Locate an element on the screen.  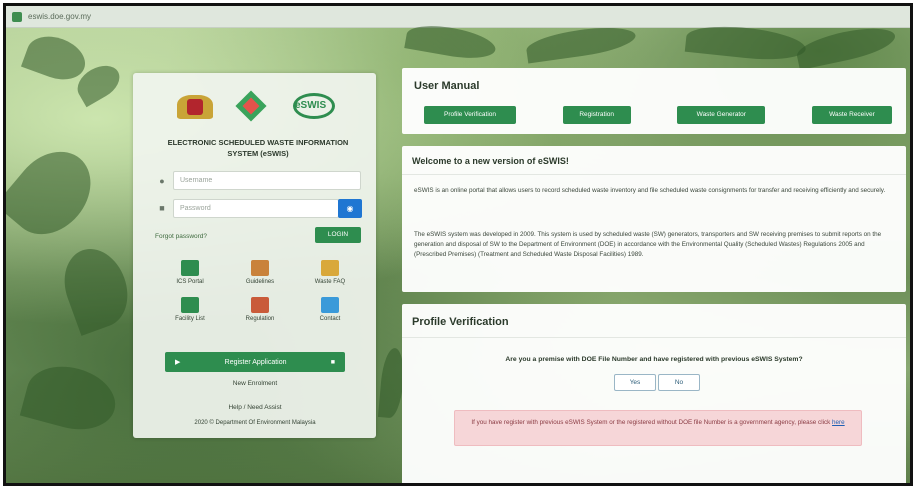
menu-item-label: Contact is located at coordinates (330, 319).